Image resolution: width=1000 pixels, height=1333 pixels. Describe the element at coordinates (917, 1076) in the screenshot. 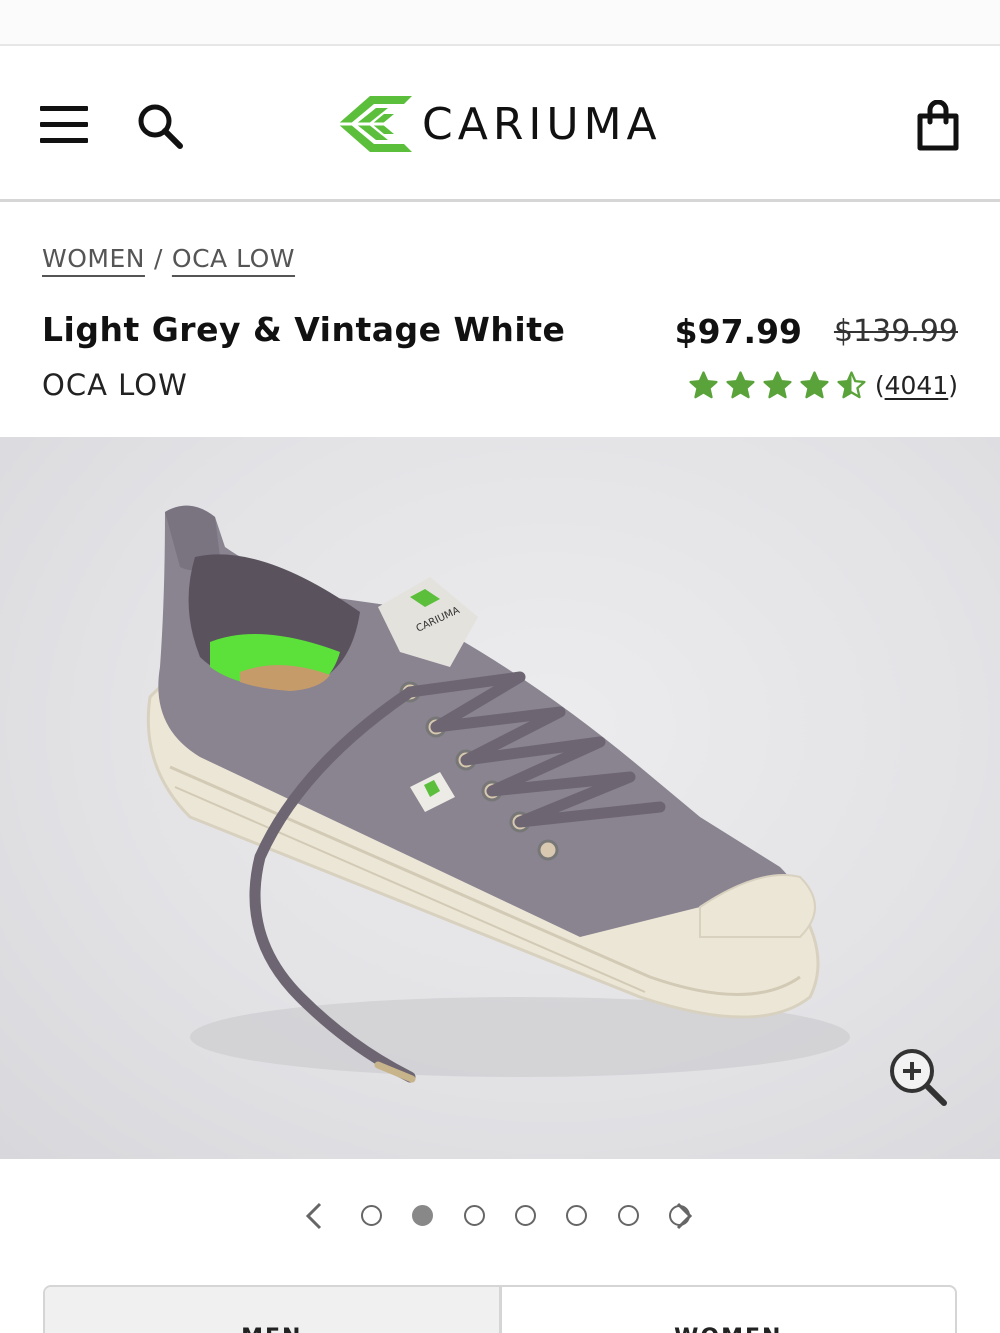

I see `zoom-in-icon` at that location.